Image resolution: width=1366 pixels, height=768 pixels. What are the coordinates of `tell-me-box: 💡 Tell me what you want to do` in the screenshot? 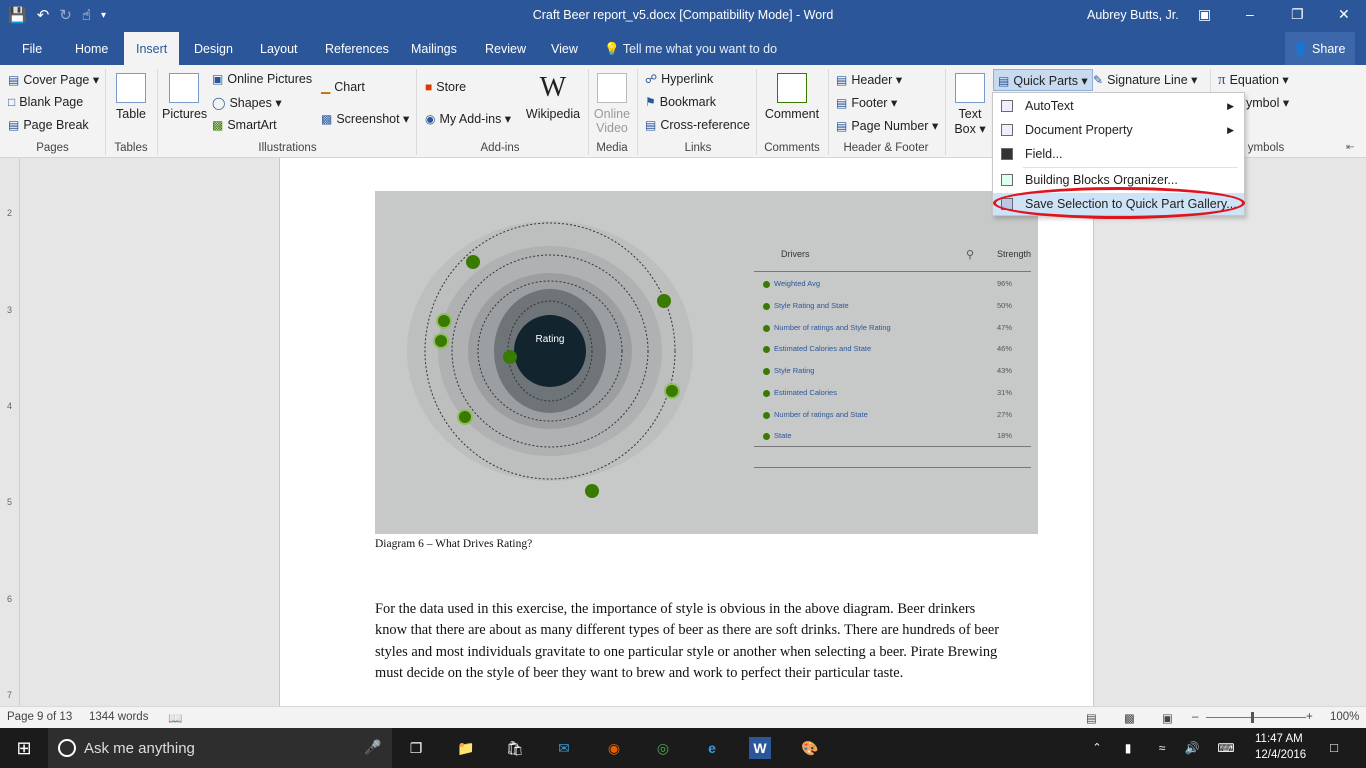 It's located at (690, 49).